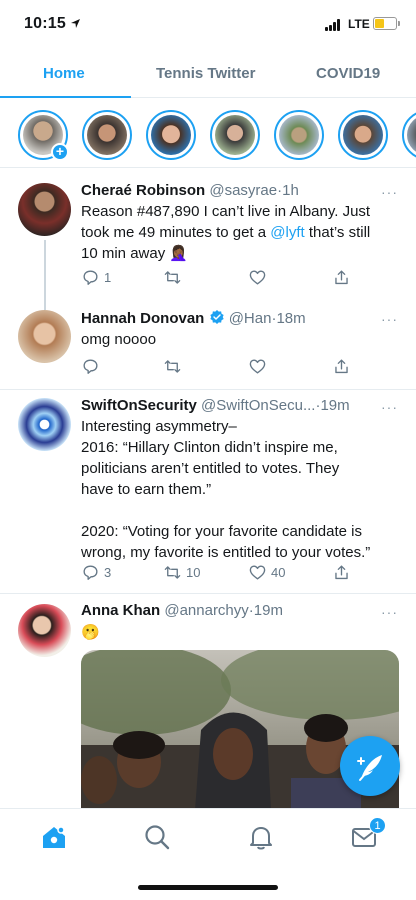 This screenshot has height=900, width=416. What do you see at coordinates (386, 23) in the screenshot?
I see `battery-icon` at bounding box center [386, 23].